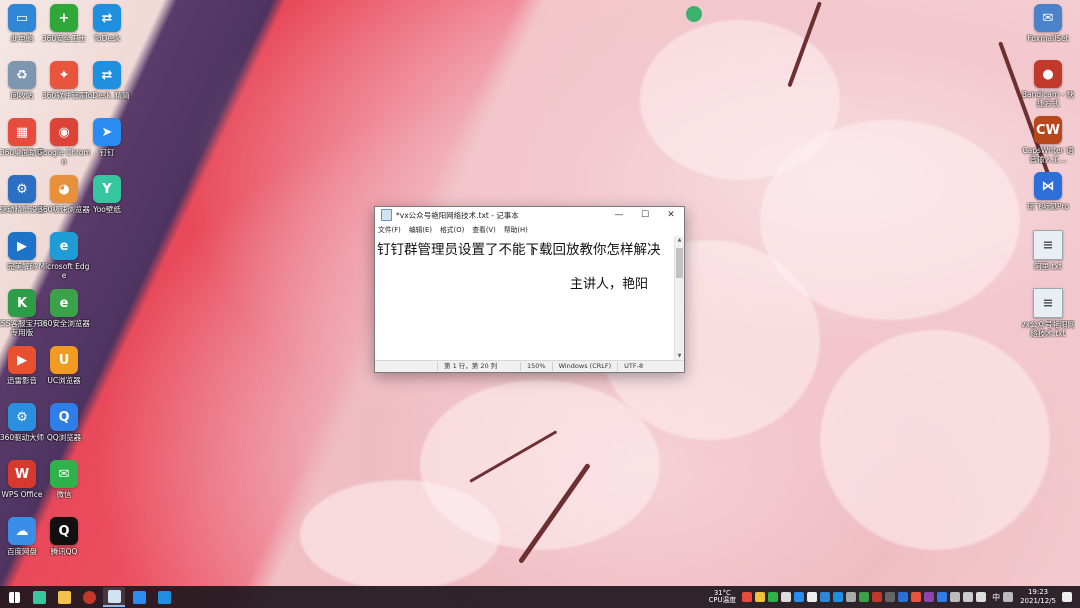  I want to click on ime-indicator: 中, so click(996, 597).